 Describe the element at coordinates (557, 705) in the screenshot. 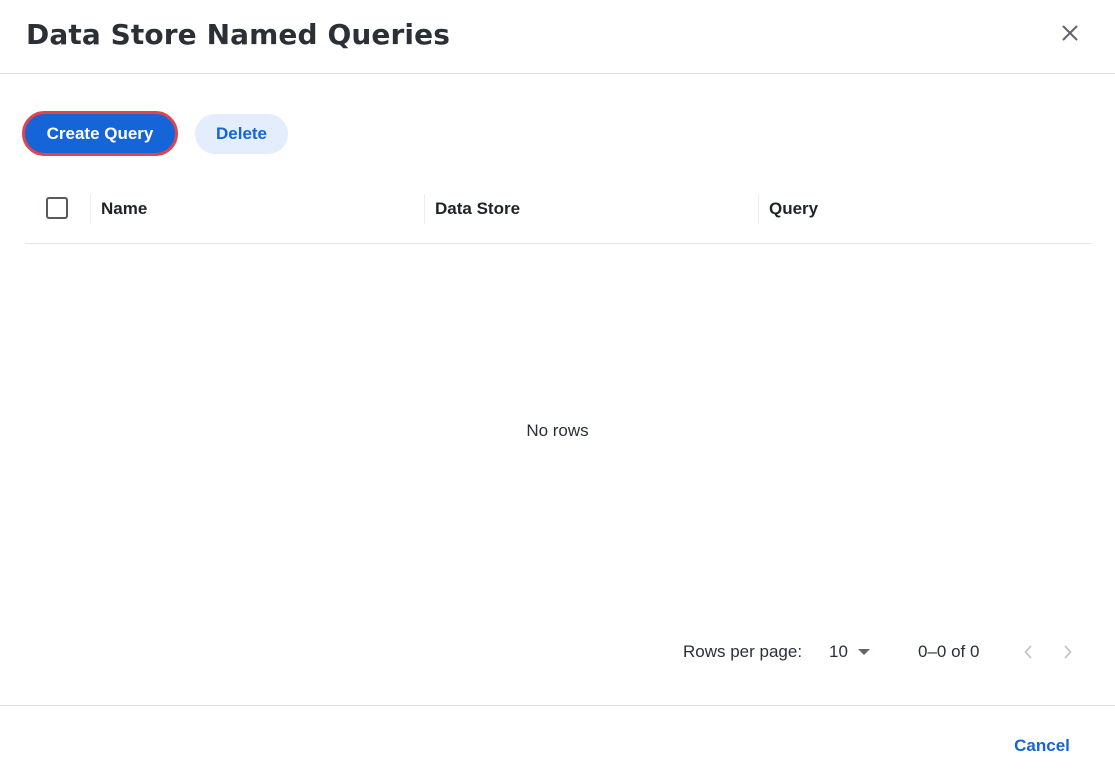

I see `footer-divider` at that location.